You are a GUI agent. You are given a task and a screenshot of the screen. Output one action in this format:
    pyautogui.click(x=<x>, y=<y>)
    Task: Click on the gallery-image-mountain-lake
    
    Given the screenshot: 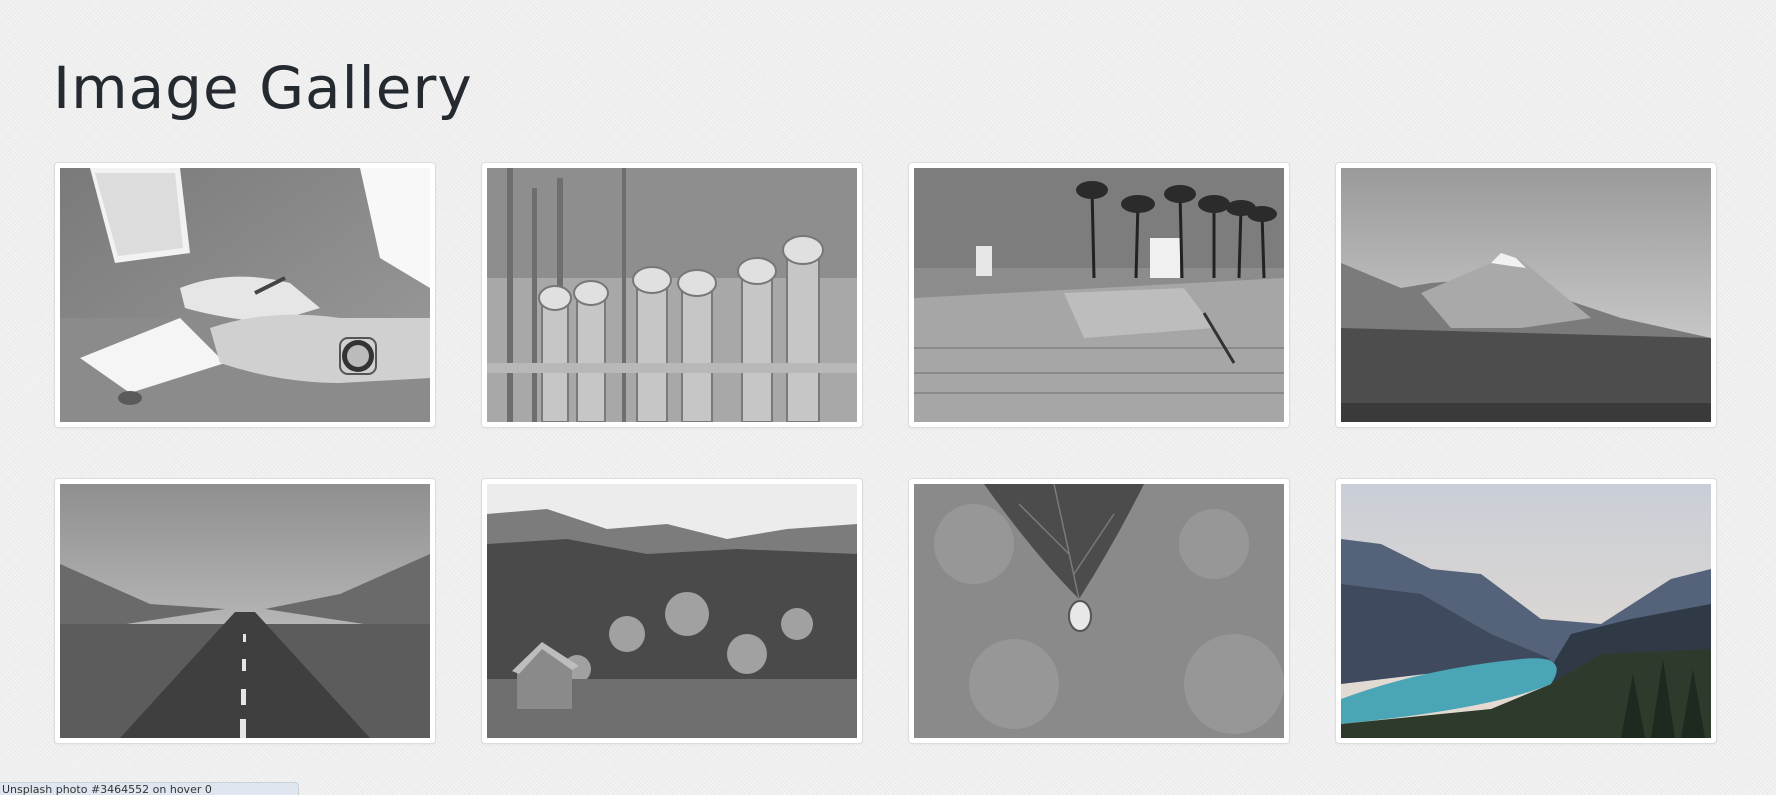 What is the action you would take?
    pyautogui.click(x=1526, y=611)
    